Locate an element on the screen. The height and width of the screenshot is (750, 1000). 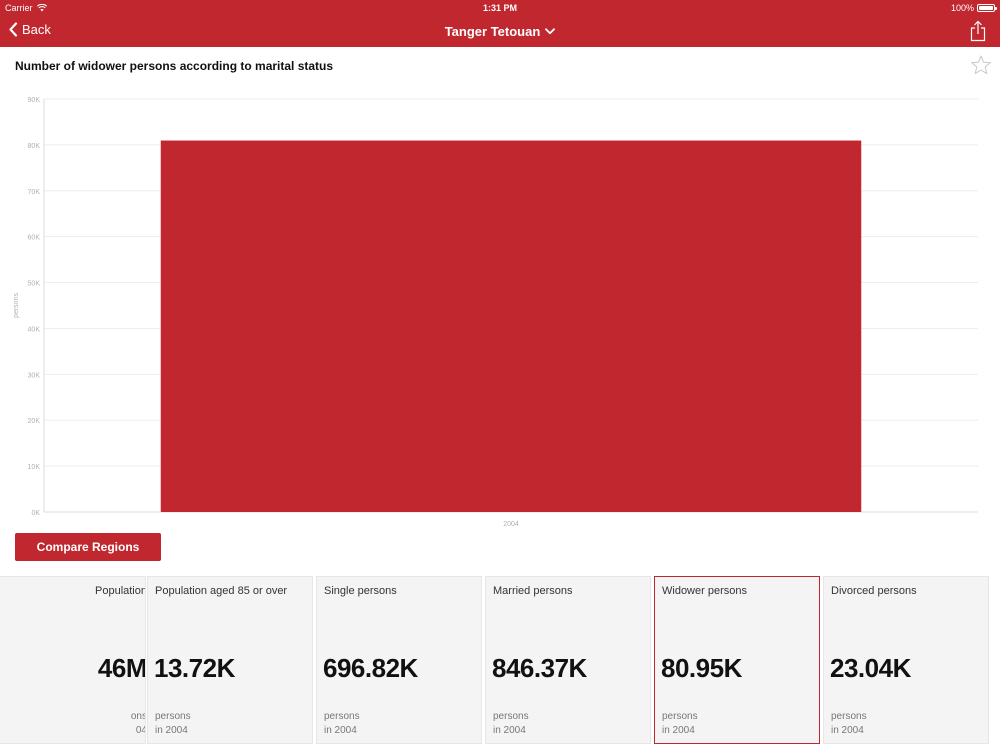
indicator-card: Divorced persons 23.04K persons in 2004 is located at coordinates (906, 660).